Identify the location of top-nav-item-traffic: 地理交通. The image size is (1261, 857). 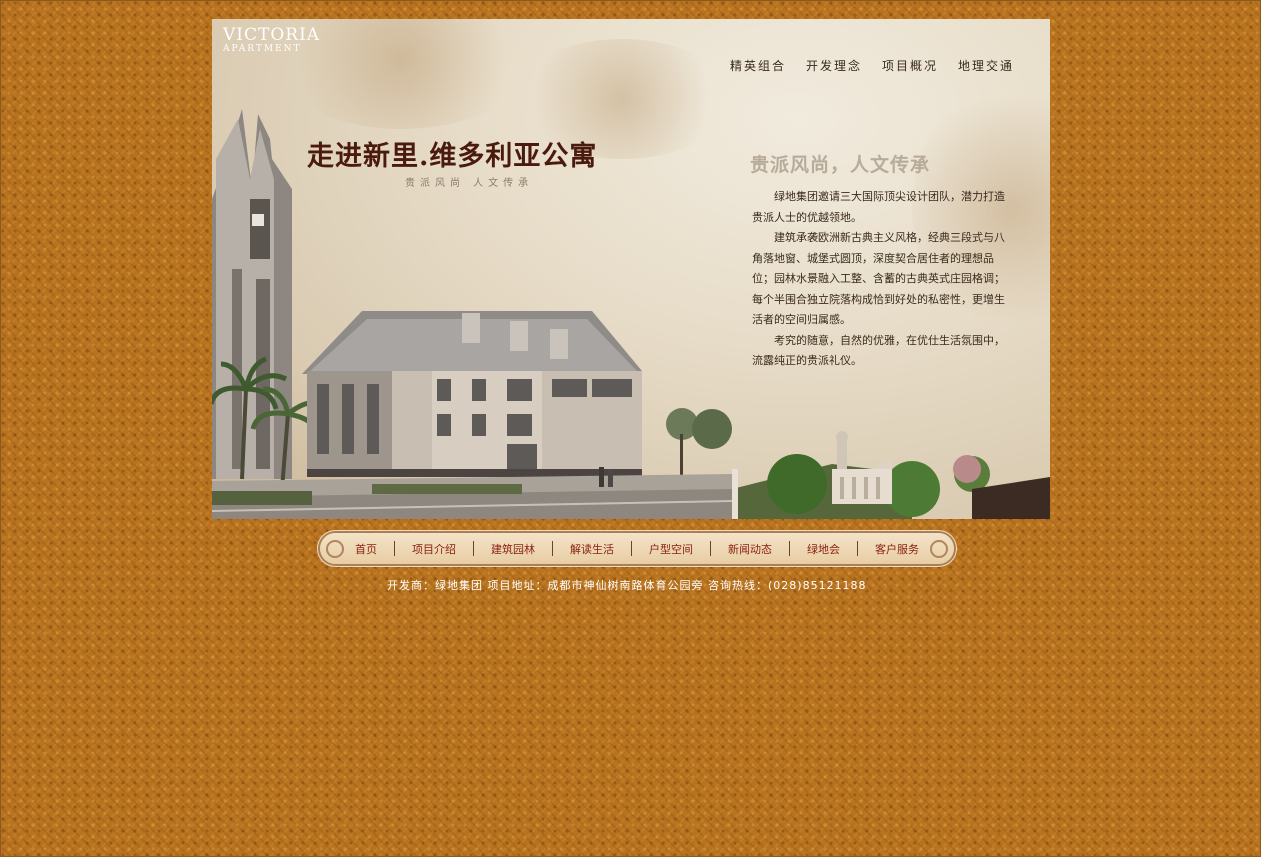
(986, 65).